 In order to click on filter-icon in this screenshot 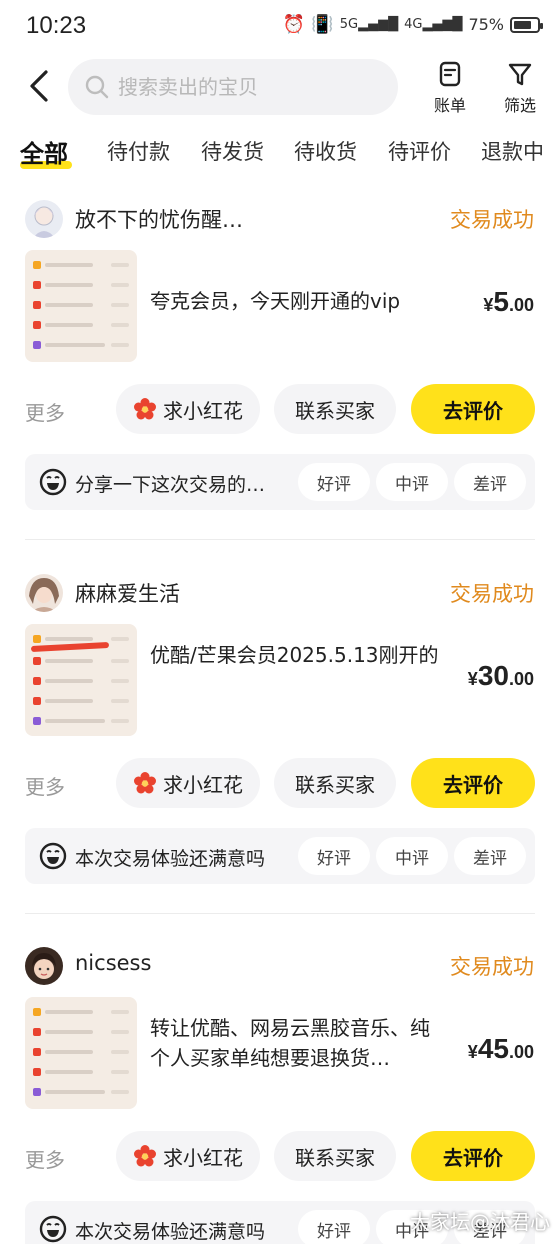, I will do `click(520, 74)`.